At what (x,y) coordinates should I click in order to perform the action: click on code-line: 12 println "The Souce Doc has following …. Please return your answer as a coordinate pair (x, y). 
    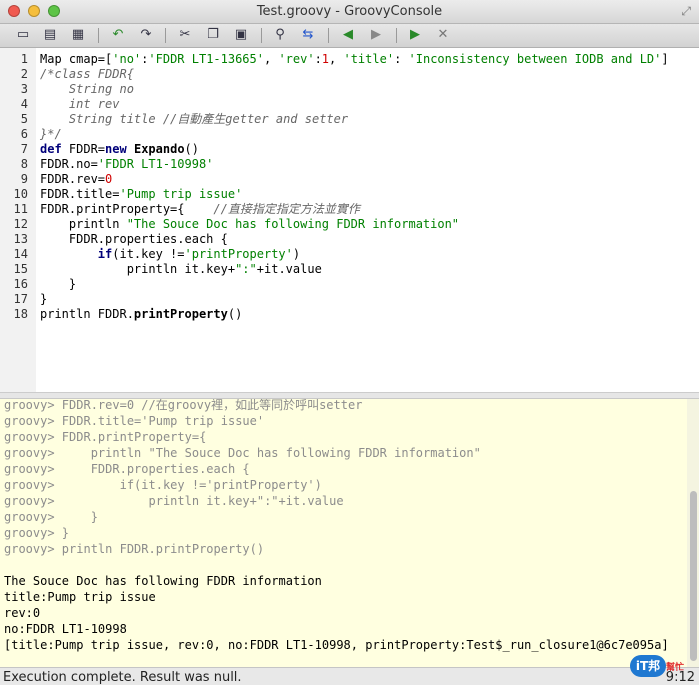
    Looking at the image, I should click on (230, 224).